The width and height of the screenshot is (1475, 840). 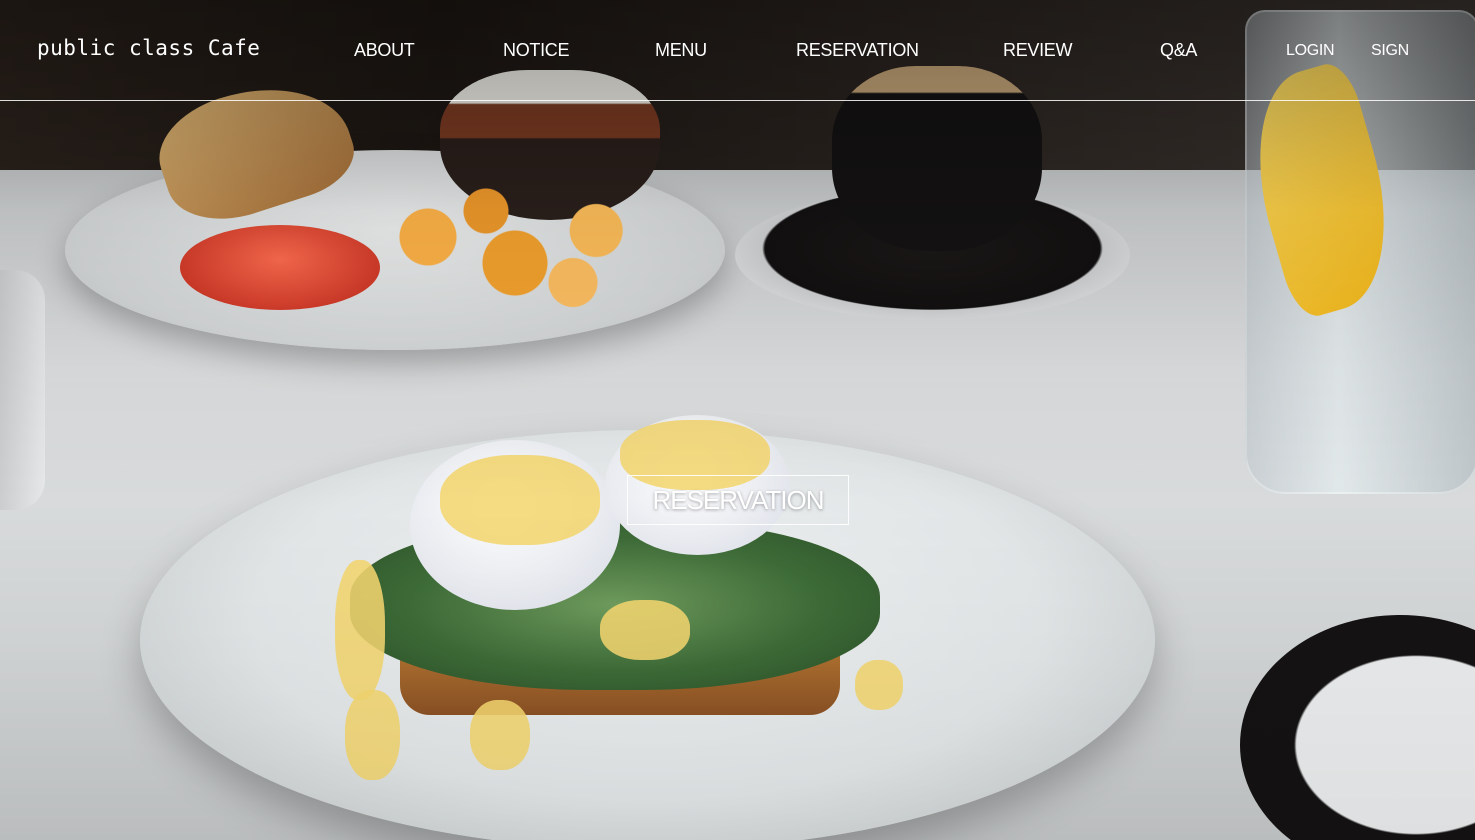 I want to click on nav-reservation: RESERVATION, so click(x=857, y=50).